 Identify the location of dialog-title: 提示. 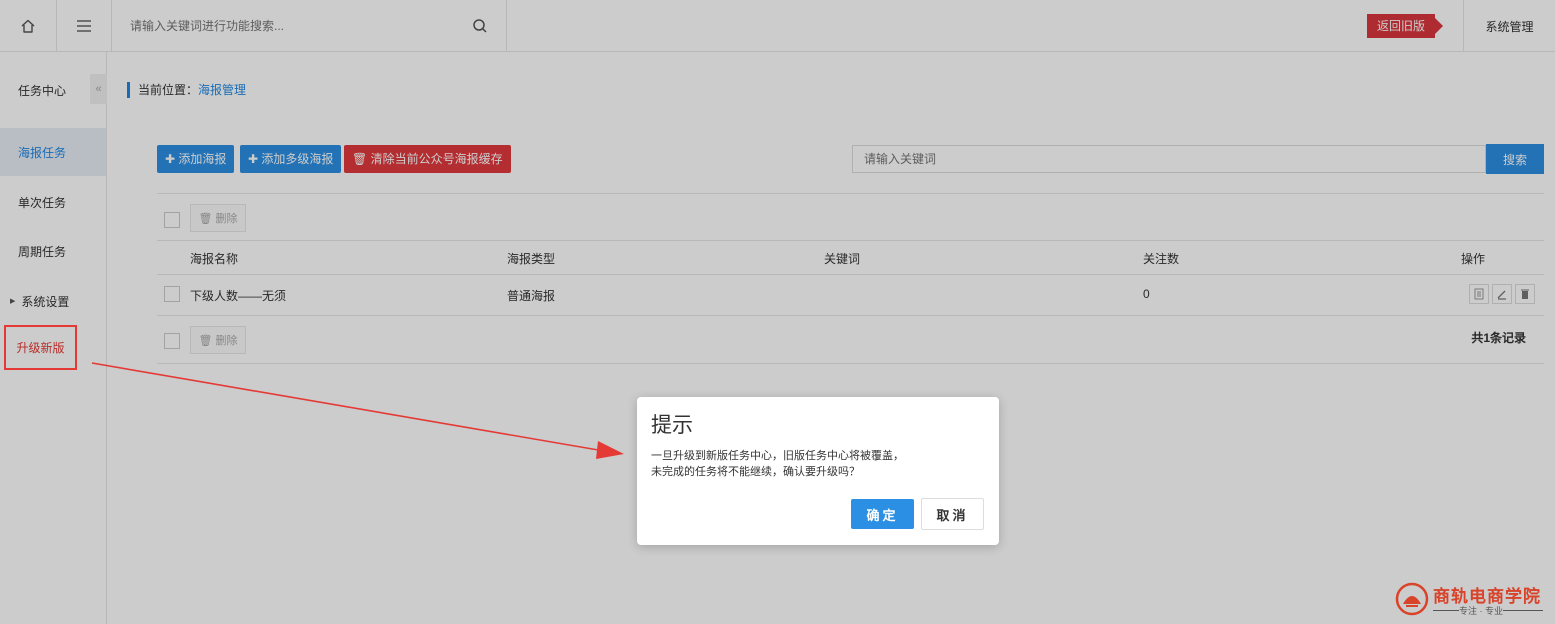
(672, 425).